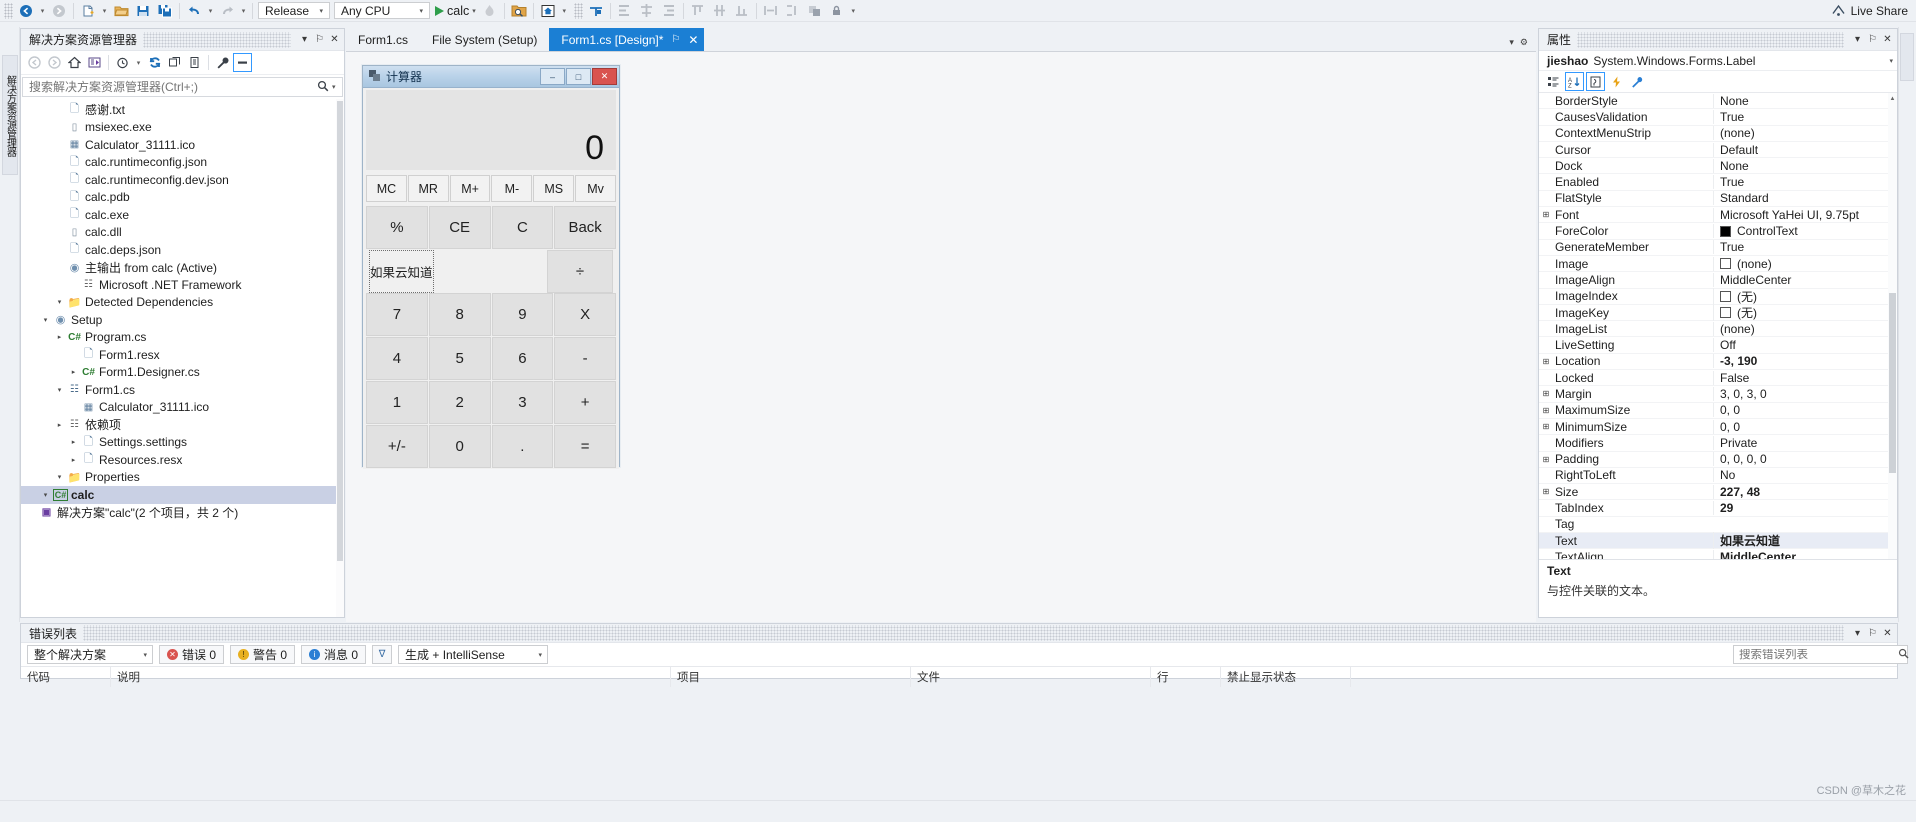 This screenshot has height=822, width=1916. Describe the element at coordinates (121, 11) in the screenshot. I see `open-file-icon` at that location.